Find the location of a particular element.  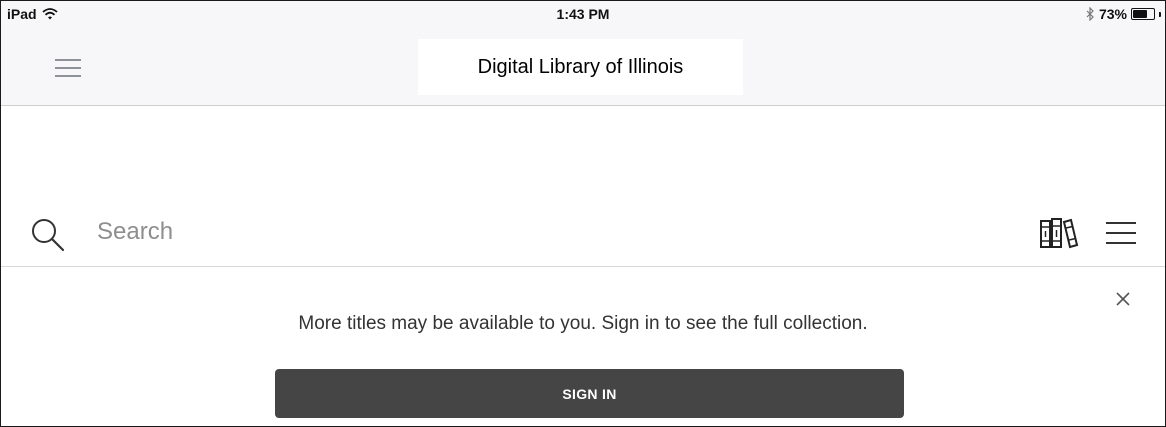

search-input is located at coordinates (497, 232).